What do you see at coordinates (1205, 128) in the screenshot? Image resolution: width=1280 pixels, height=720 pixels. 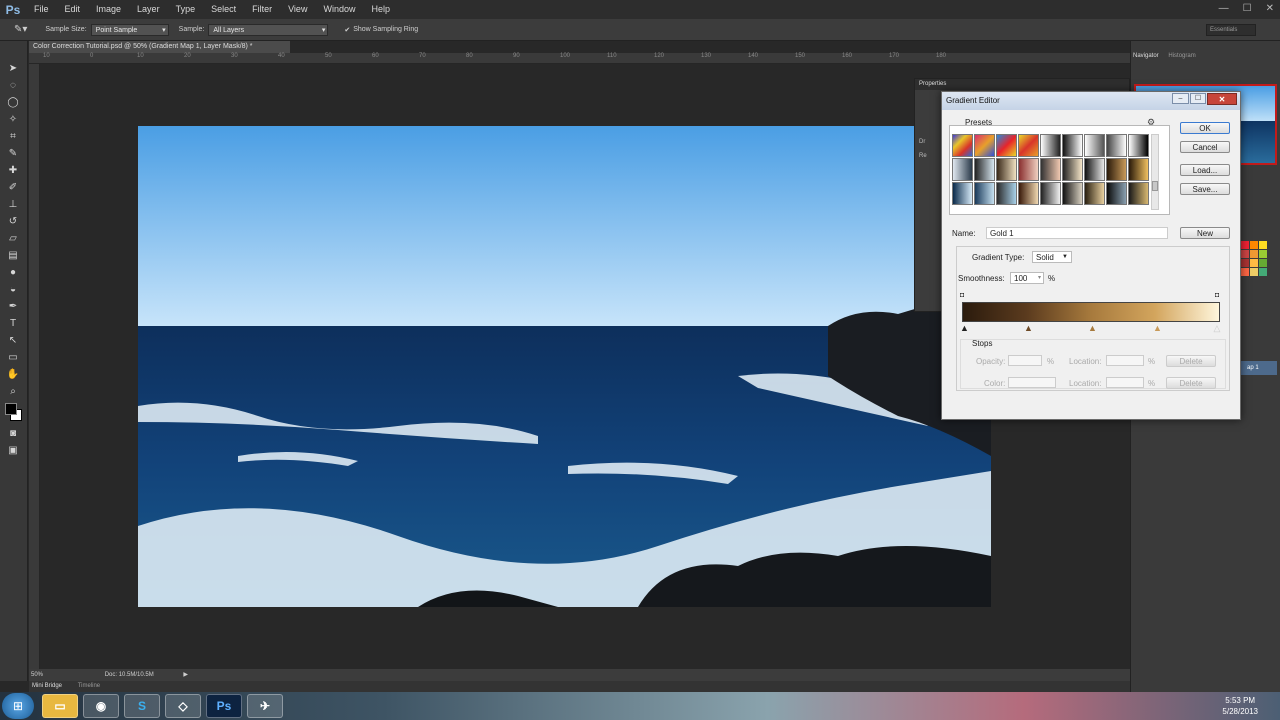 I see `ok-button: OK` at bounding box center [1205, 128].